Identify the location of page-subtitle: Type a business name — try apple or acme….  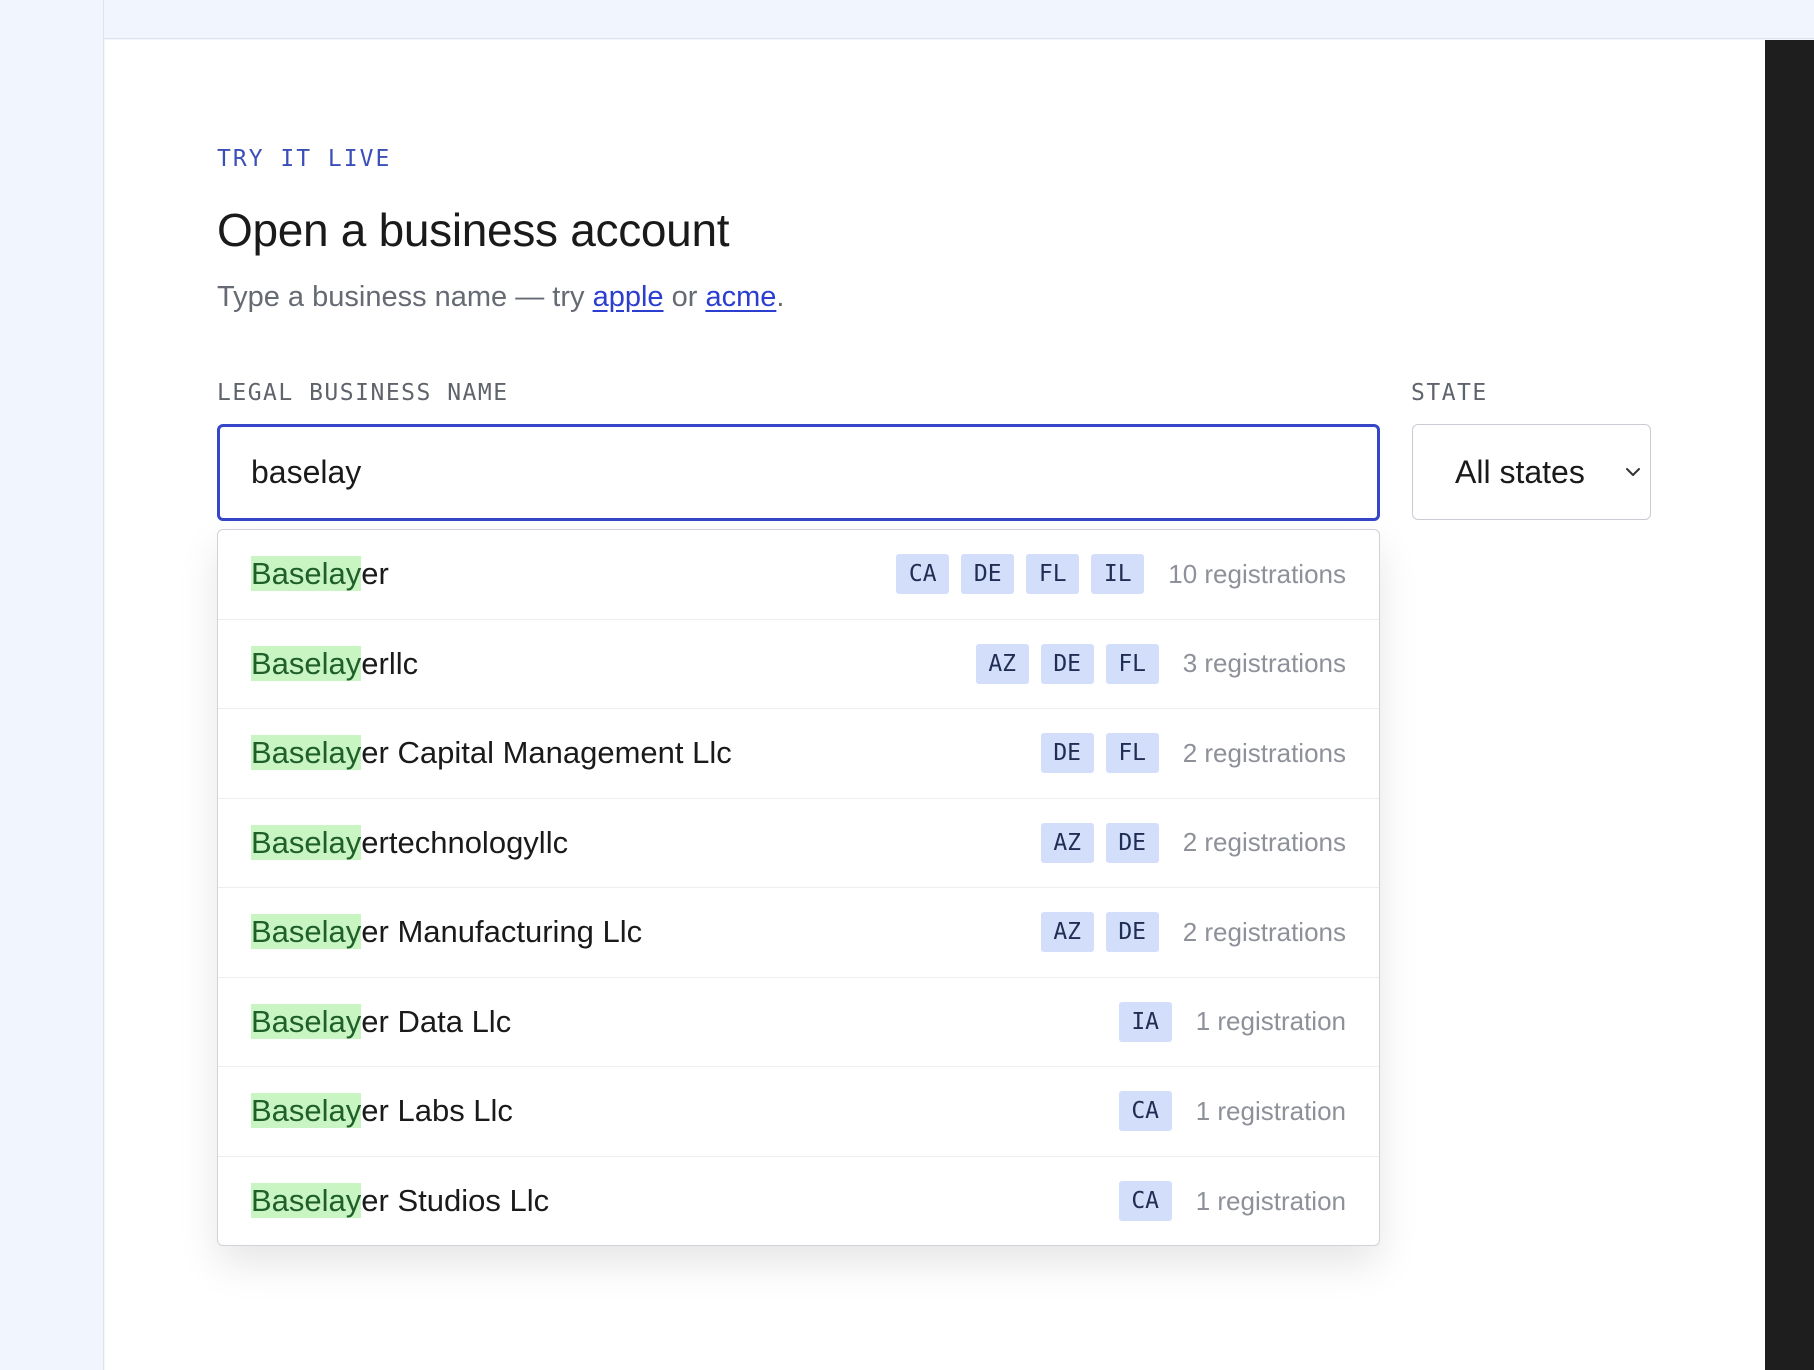
(500, 297).